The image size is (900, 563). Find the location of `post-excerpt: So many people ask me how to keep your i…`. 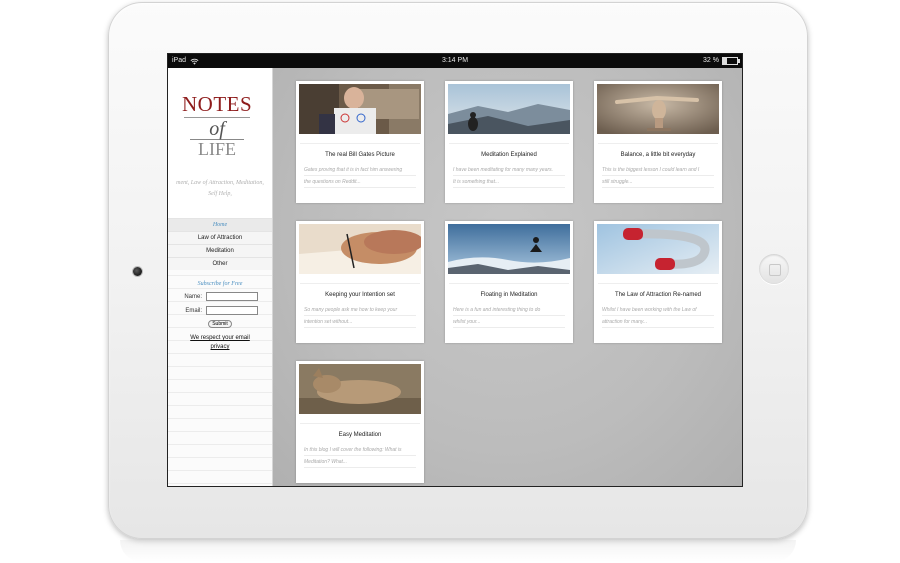

post-excerpt: So many people ask me how to keep your i… is located at coordinates (360, 316).